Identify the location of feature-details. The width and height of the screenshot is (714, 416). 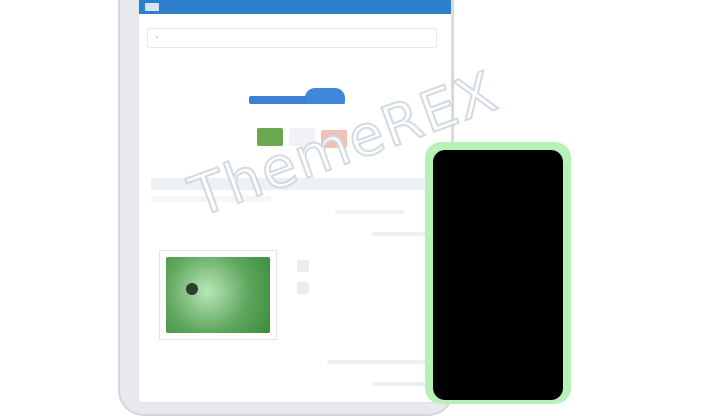
(367, 272).